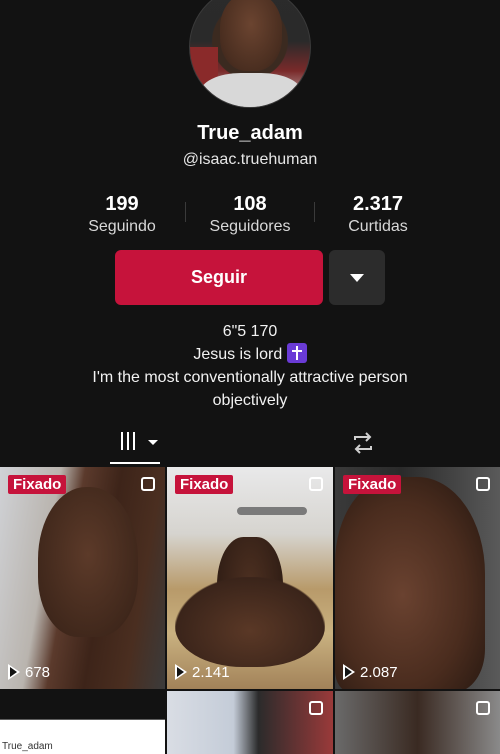  Describe the element at coordinates (82, 722) in the screenshot. I see `video-thumbnail: True_adam` at that location.